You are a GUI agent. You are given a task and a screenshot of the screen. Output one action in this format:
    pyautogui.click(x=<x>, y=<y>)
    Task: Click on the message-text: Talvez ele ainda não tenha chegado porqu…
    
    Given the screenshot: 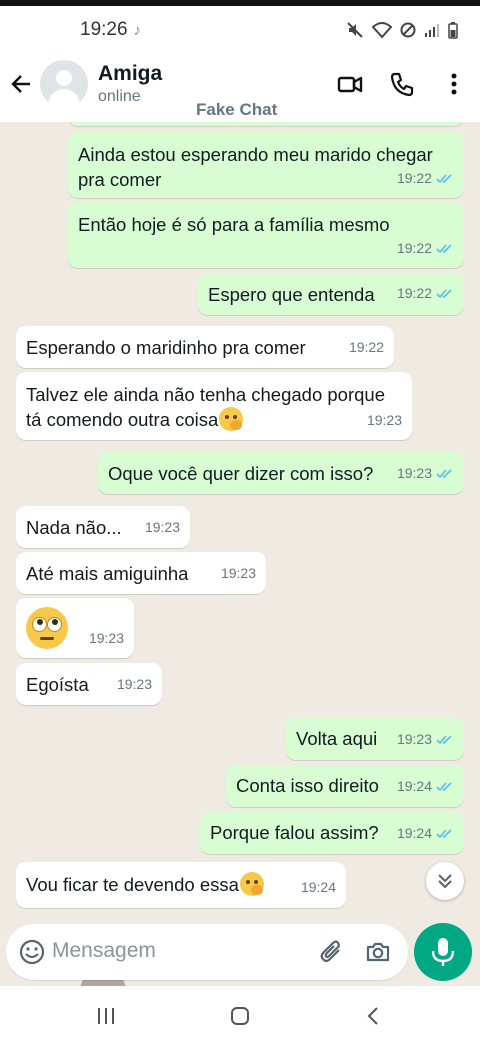 What is the action you would take?
    pyautogui.click(x=205, y=407)
    